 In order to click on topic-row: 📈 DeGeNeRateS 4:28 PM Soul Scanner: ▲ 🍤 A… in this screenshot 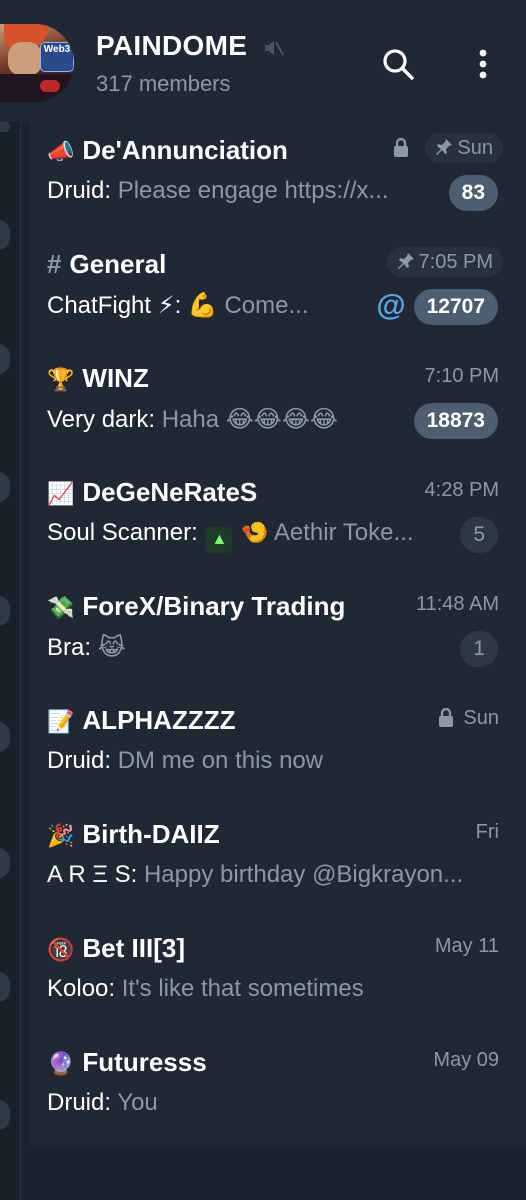, I will do `click(278, 521)`.